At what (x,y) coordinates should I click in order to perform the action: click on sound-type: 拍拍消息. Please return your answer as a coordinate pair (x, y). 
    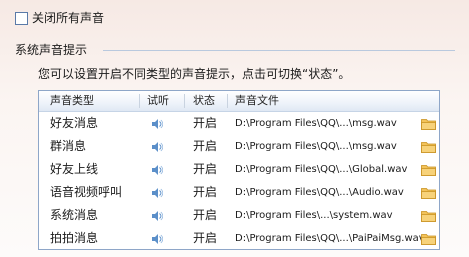
    Looking at the image, I should click on (74, 238).